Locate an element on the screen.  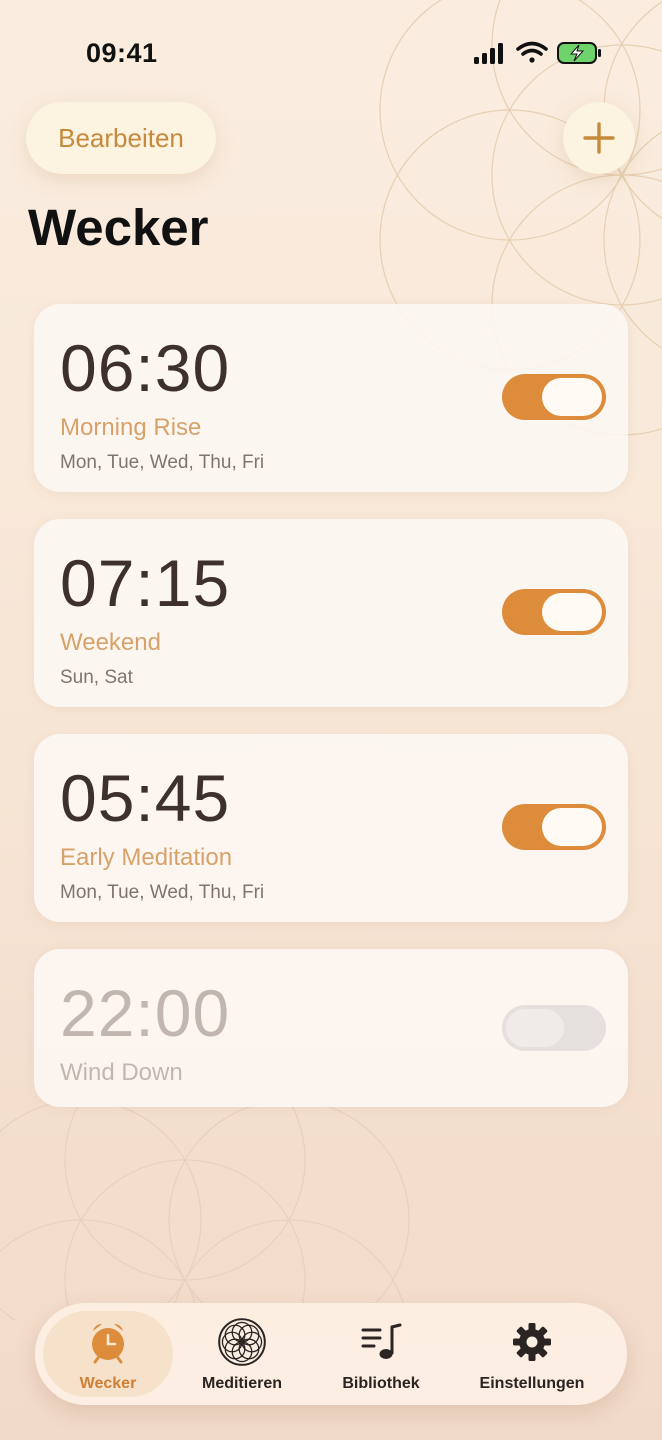
status-time: 09:41 is located at coordinates (122, 53).